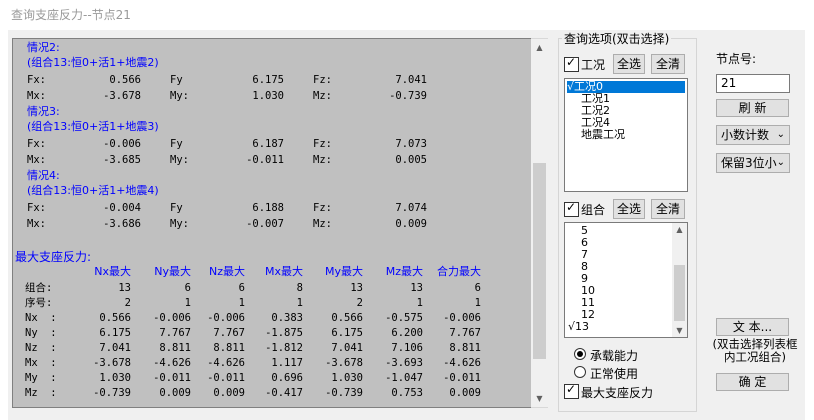 The image size is (814, 420). Describe the element at coordinates (41, 393) in the screenshot. I see `max-row-label: Mz :` at that location.